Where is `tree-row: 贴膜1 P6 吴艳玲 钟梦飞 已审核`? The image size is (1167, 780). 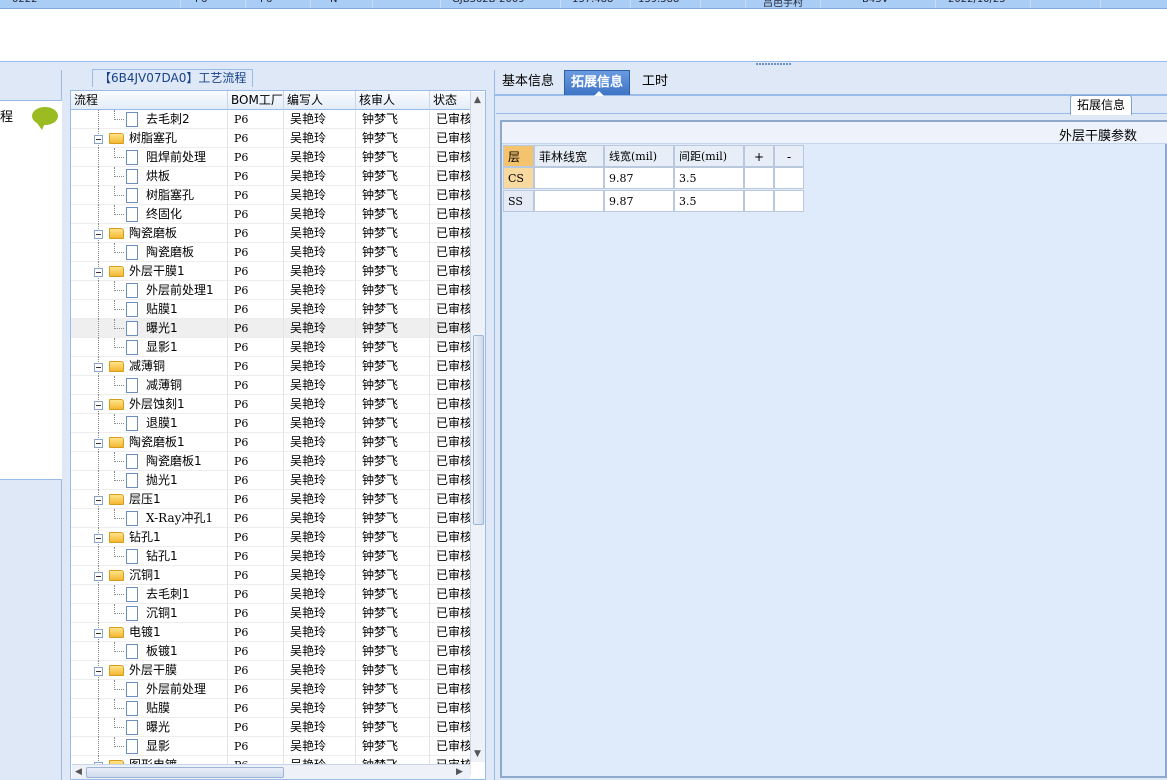 tree-row: 贴膜1 P6 吴艳玲 钟梦飞 已审核 is located at coordinates (271, 309).